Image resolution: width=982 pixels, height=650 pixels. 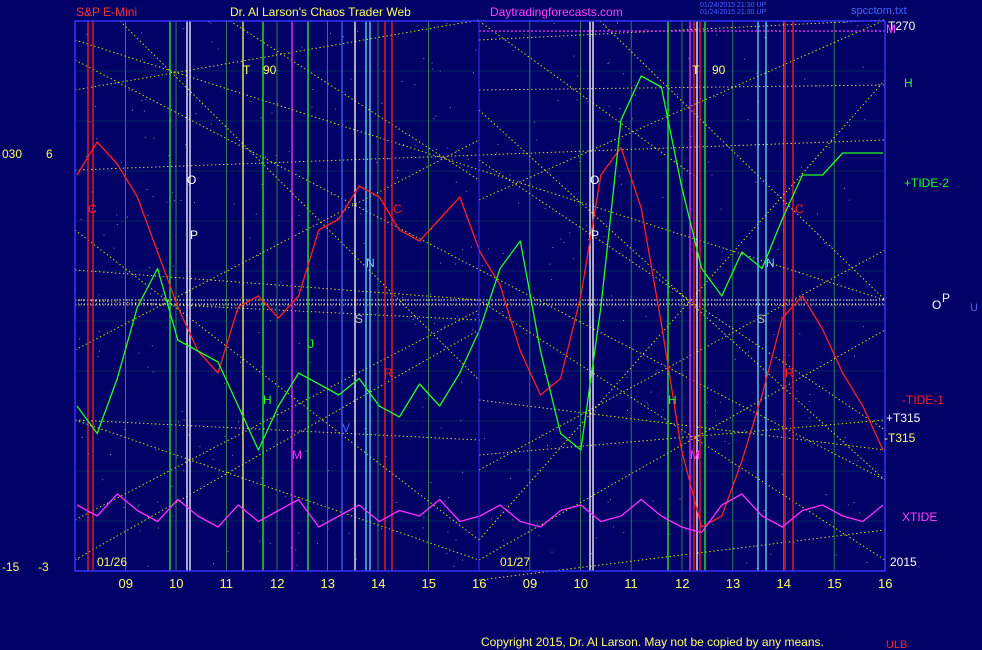 I want to click on vline-label: T, so click(x=247, y=70).